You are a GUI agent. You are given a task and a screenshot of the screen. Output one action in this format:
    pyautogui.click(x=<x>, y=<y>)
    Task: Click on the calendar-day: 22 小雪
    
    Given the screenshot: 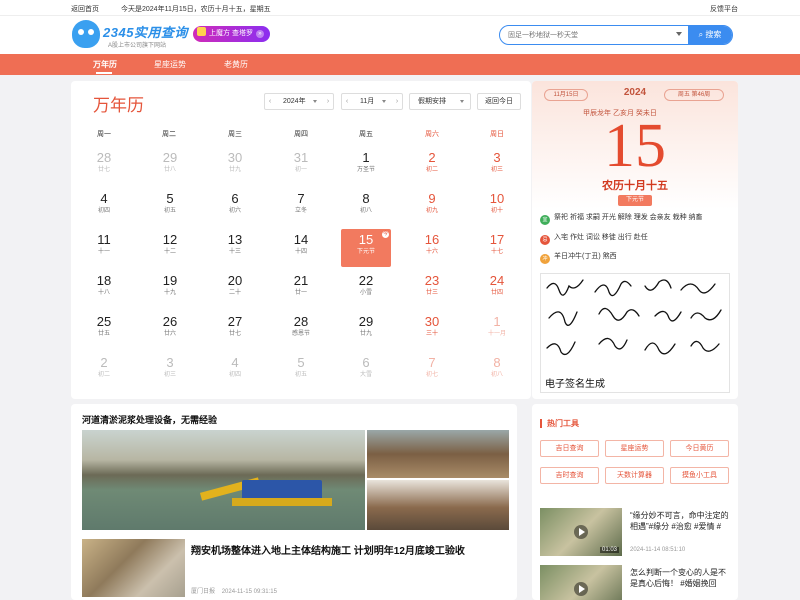 What is the action you would take?
    pyautogui.click(x=366, y=289)
    